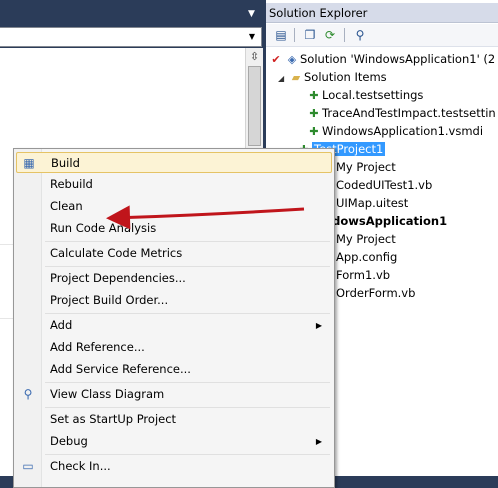 This screenshot has height=488, width=498. I want to click on panel-title: Solution Explorer, so click(318, 13).